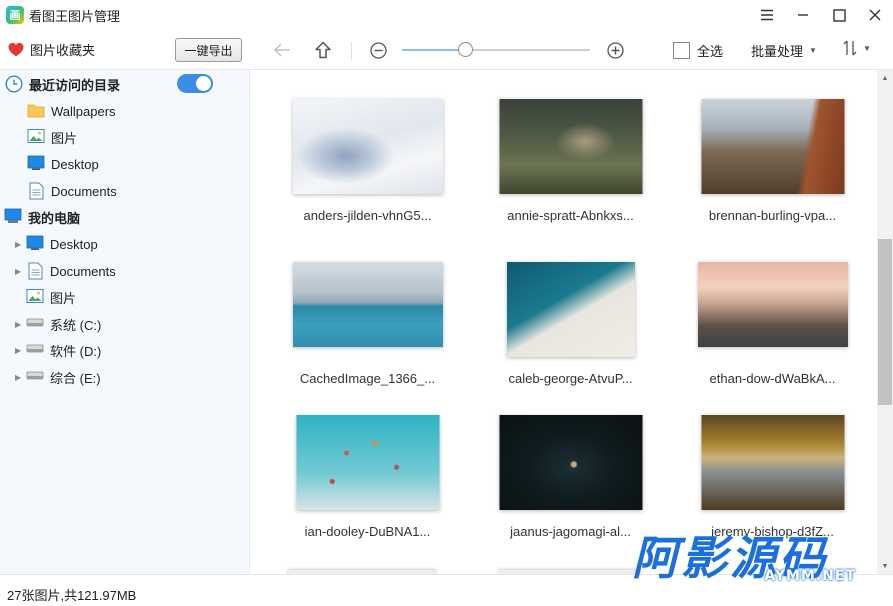  What do you see at coordinates (767, 15) in the screenshot?
I see `menu-icon` at bounding box center [767, 15].